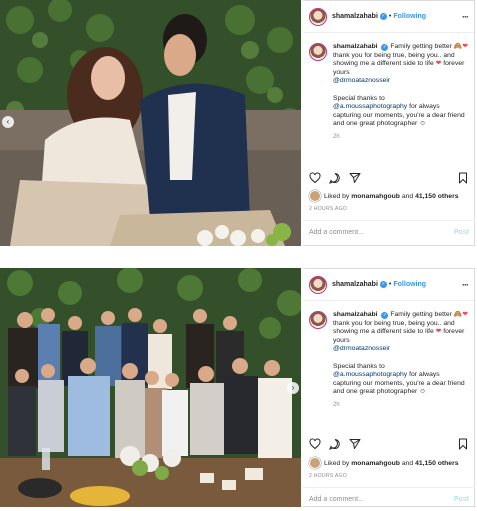 This screenshot has width=477, height=511. What do you see at coordinates (8, 122) in the screenshot?
I see `carousel-left-arrow-icon: ‹` at bounding box center [8, 122].